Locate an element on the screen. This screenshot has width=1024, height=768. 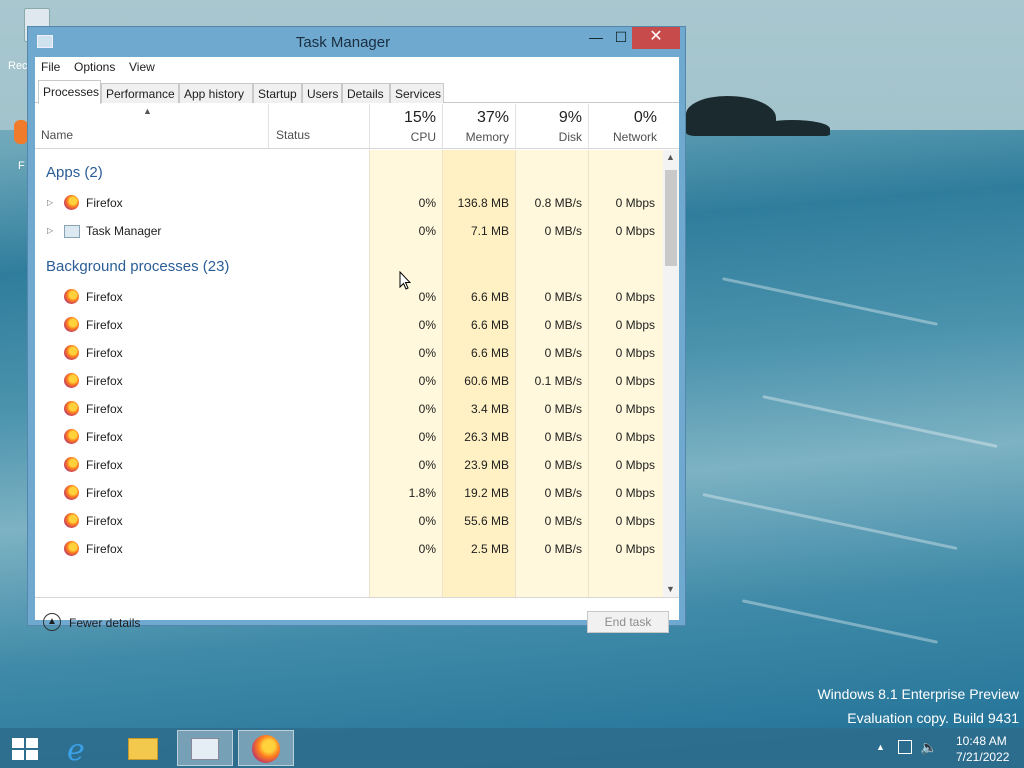
internet-explorer-icon: e is located at coordinates (76, 750).